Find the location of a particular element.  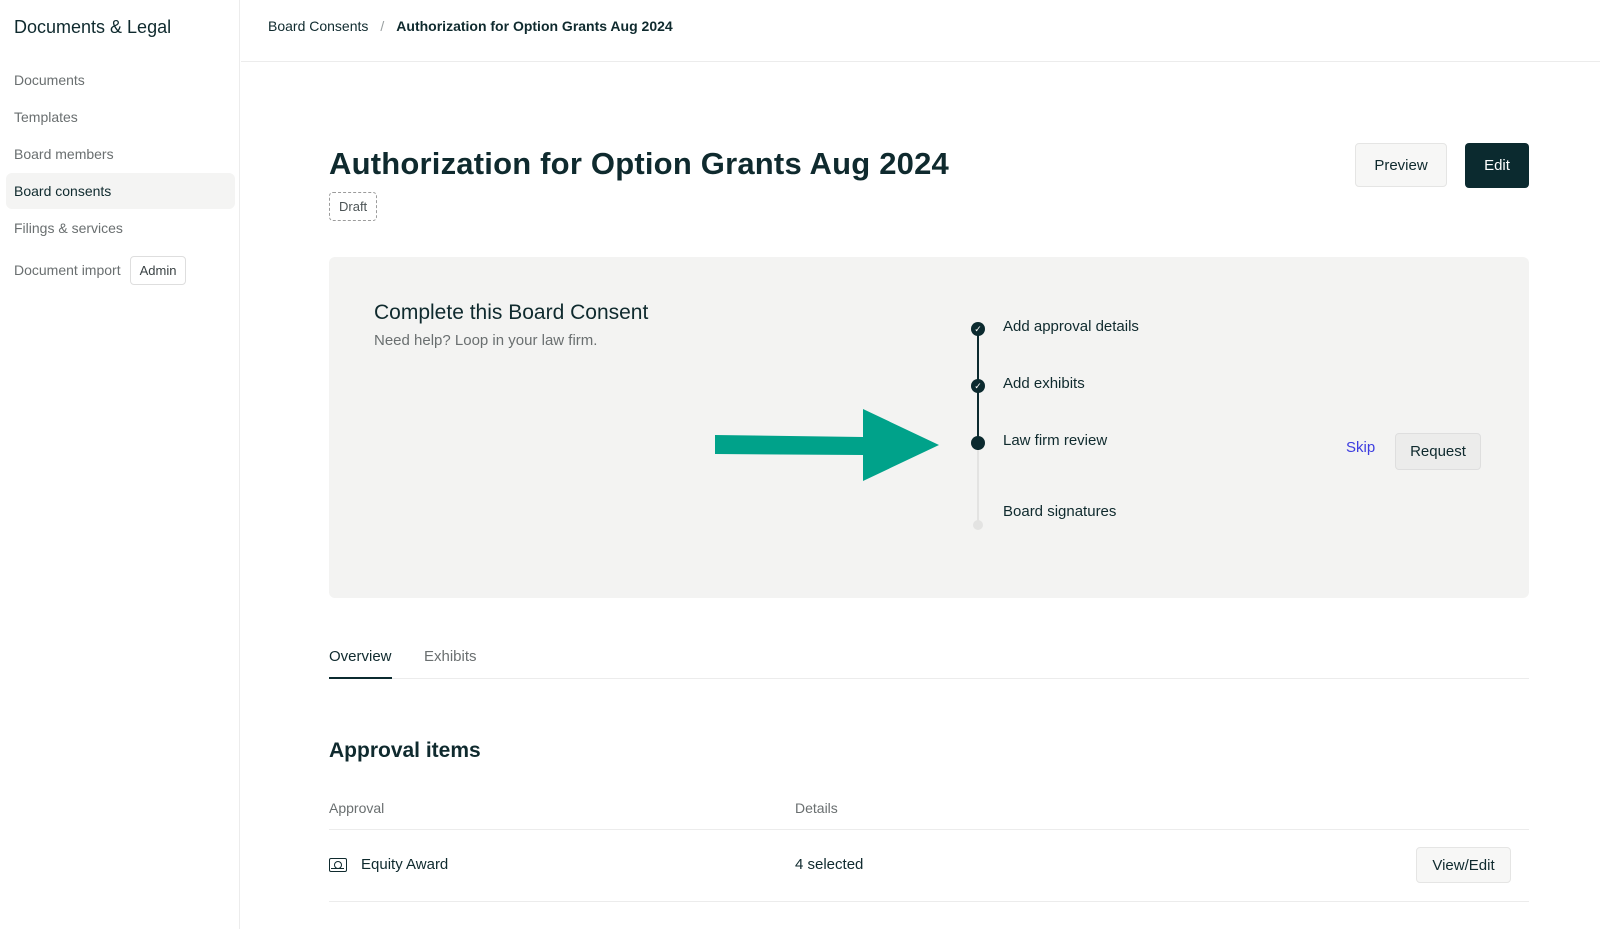

column-header-details: Details is located at coordinates (816, 808).